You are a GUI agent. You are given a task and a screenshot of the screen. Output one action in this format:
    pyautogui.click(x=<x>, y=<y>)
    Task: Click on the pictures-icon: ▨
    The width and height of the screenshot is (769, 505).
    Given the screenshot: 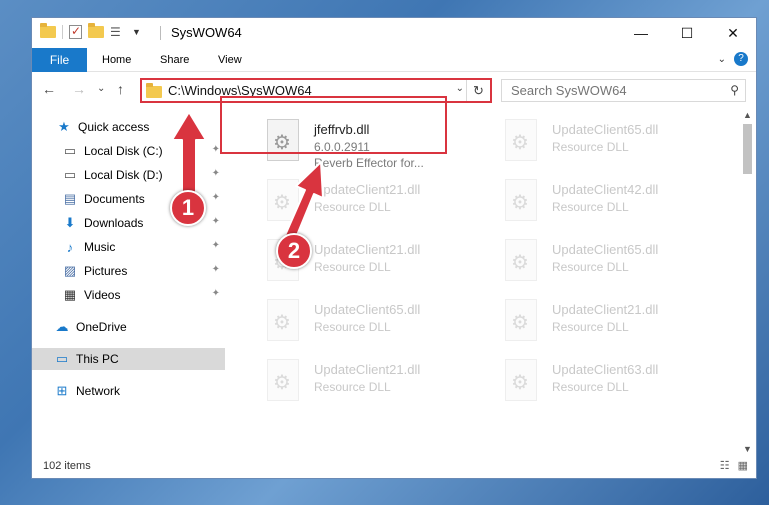 What is the action you would take?
    pyautogui.click(x=70, y=270)
    